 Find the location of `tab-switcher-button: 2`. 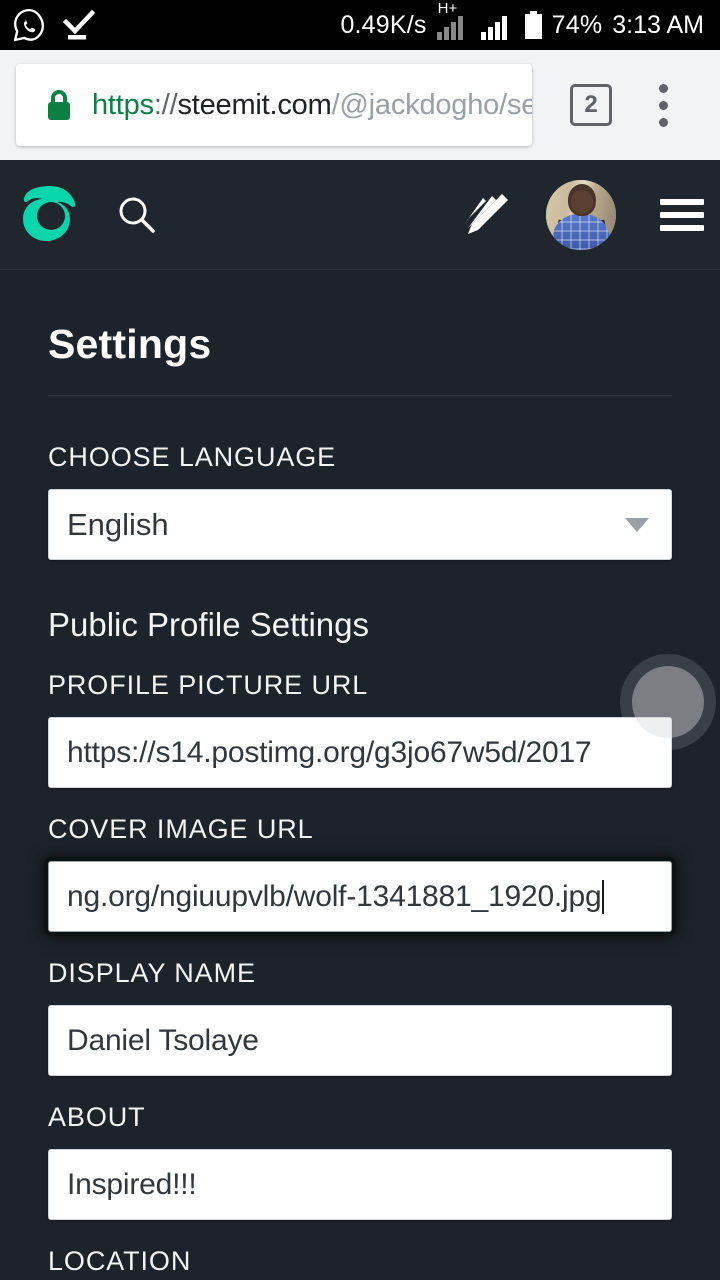

tab-switcher-button: 2 is located at coordinates (591, 105).